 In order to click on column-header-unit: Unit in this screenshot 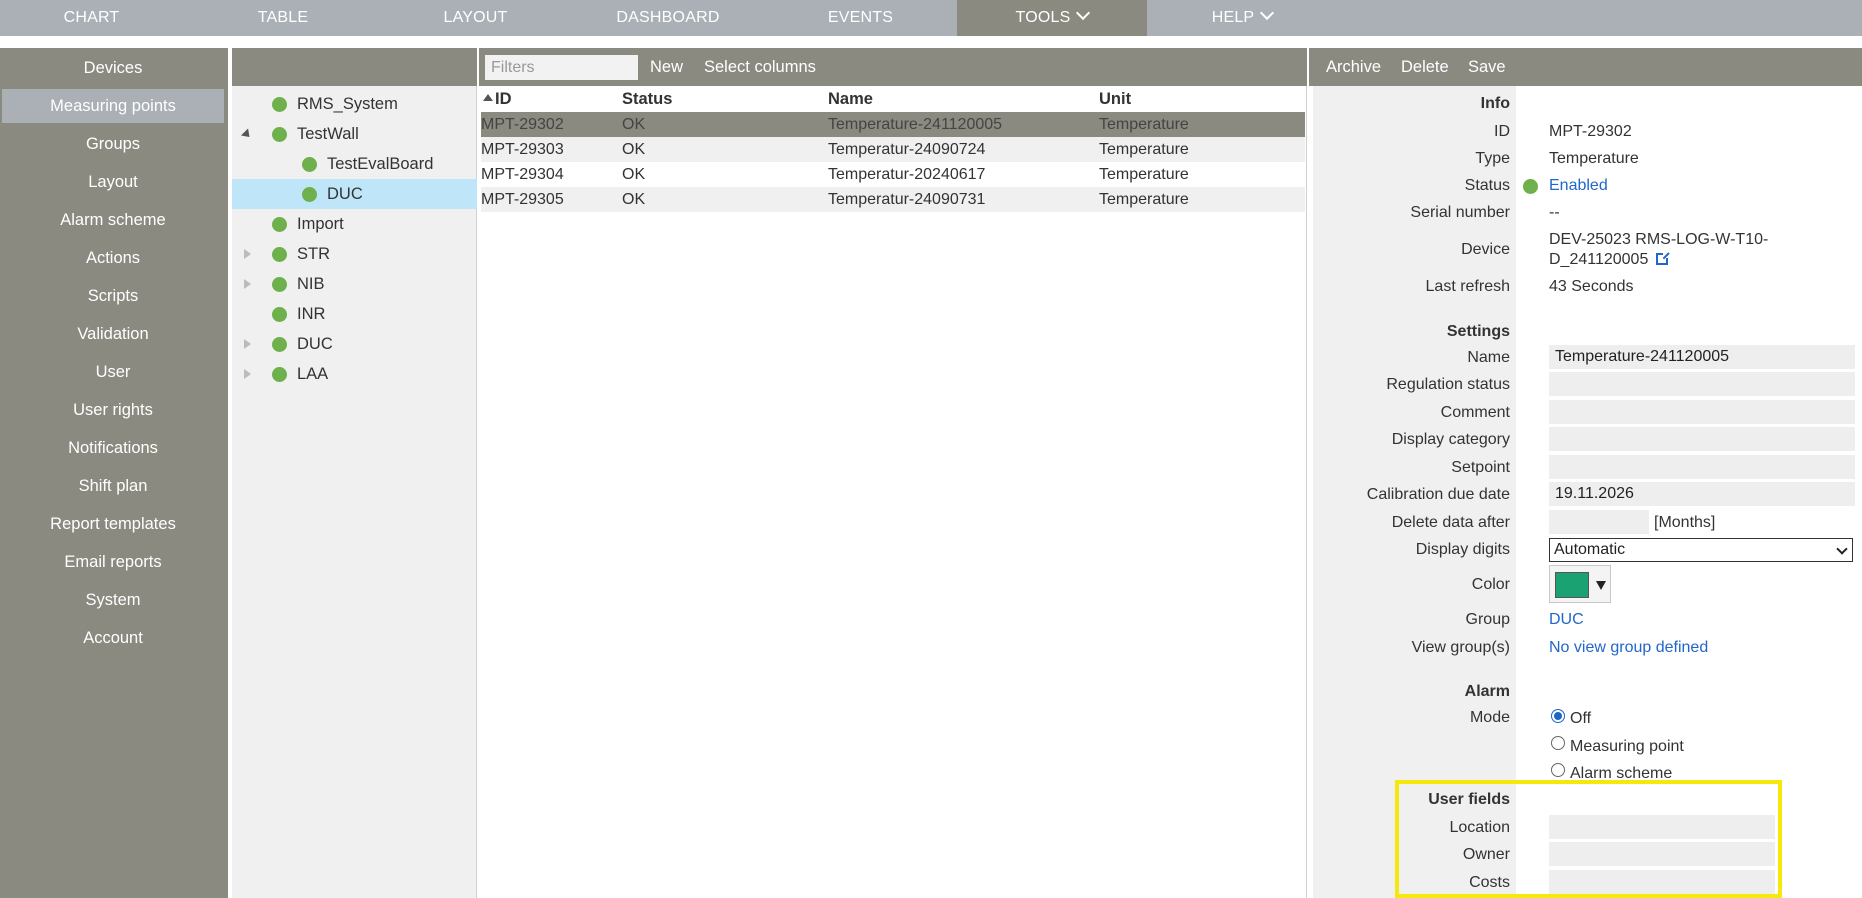, I will do `click(1115, 99)`.